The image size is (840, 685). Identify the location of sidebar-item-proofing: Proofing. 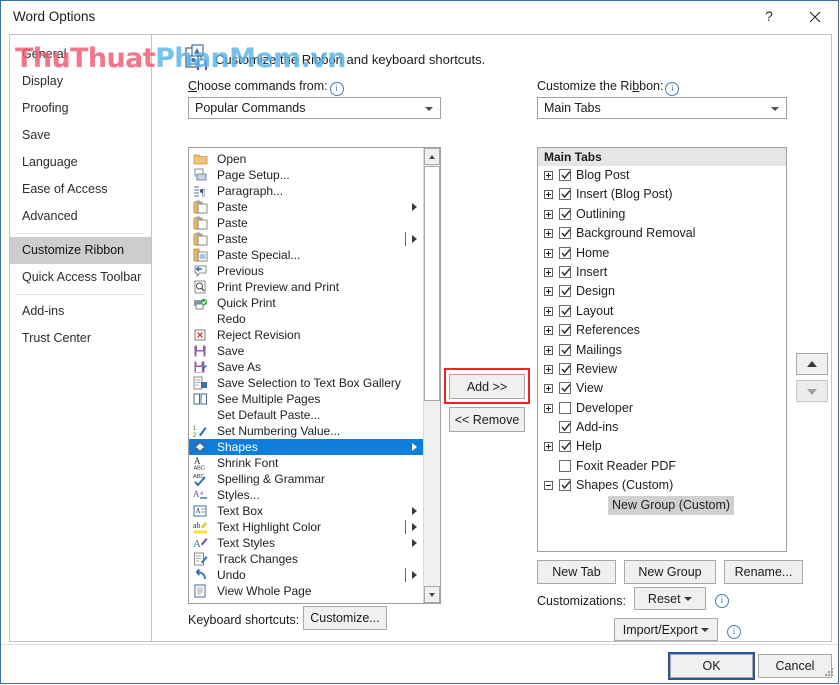
(80, 108).